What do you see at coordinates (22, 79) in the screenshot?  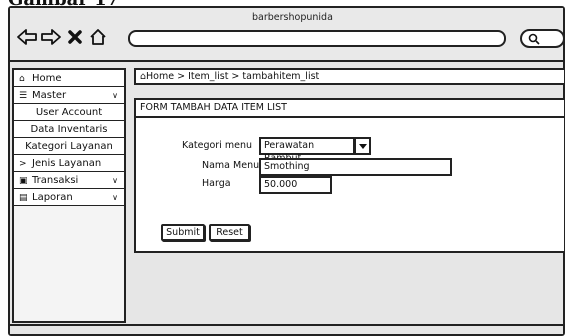 I see `home-icon: ⌂` at bounding box center [22, 79].